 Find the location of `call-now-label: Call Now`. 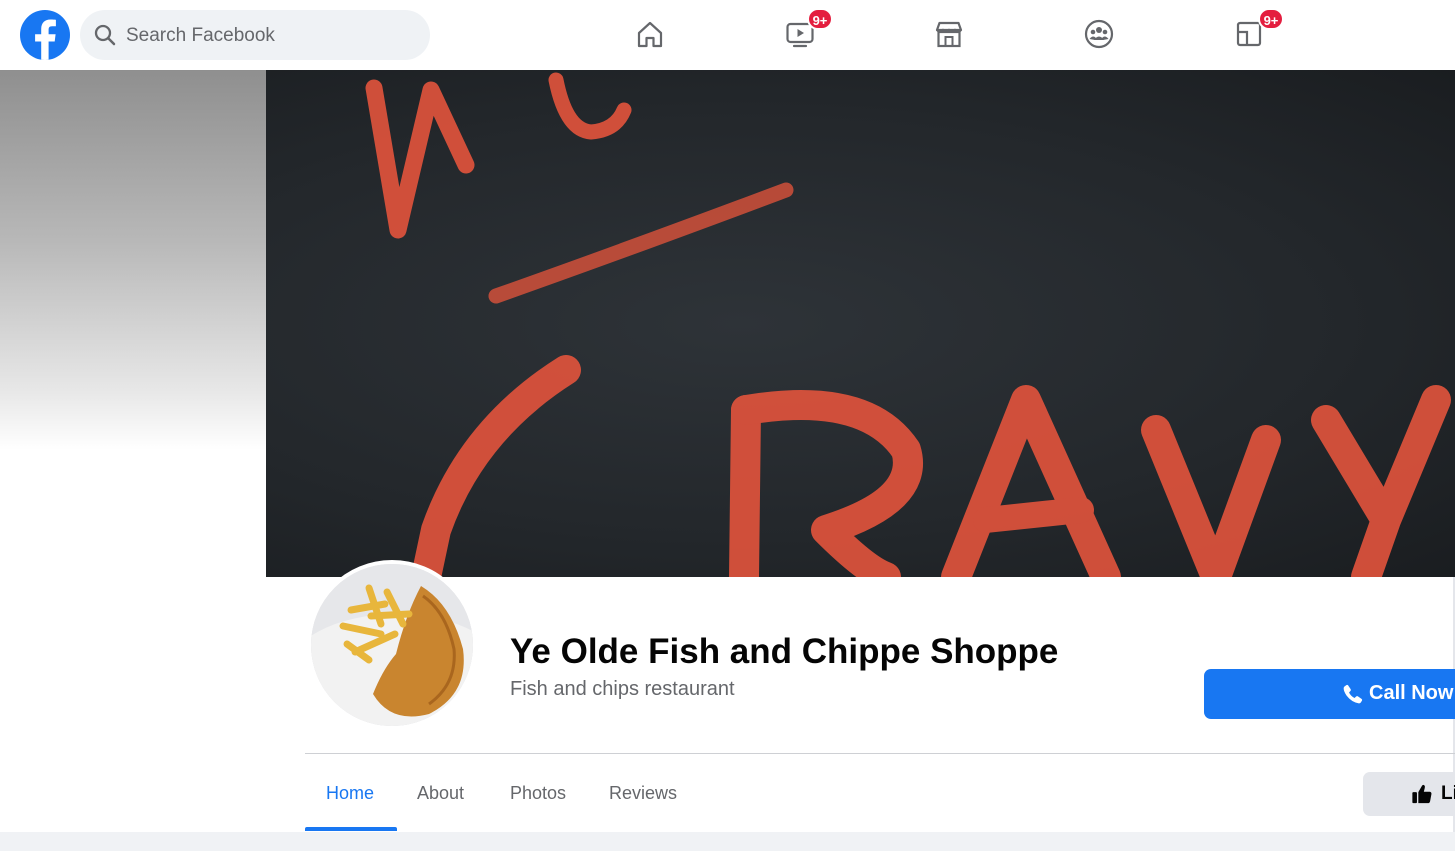

call-now-label: Call Now is located at coordinates (1411, 693).